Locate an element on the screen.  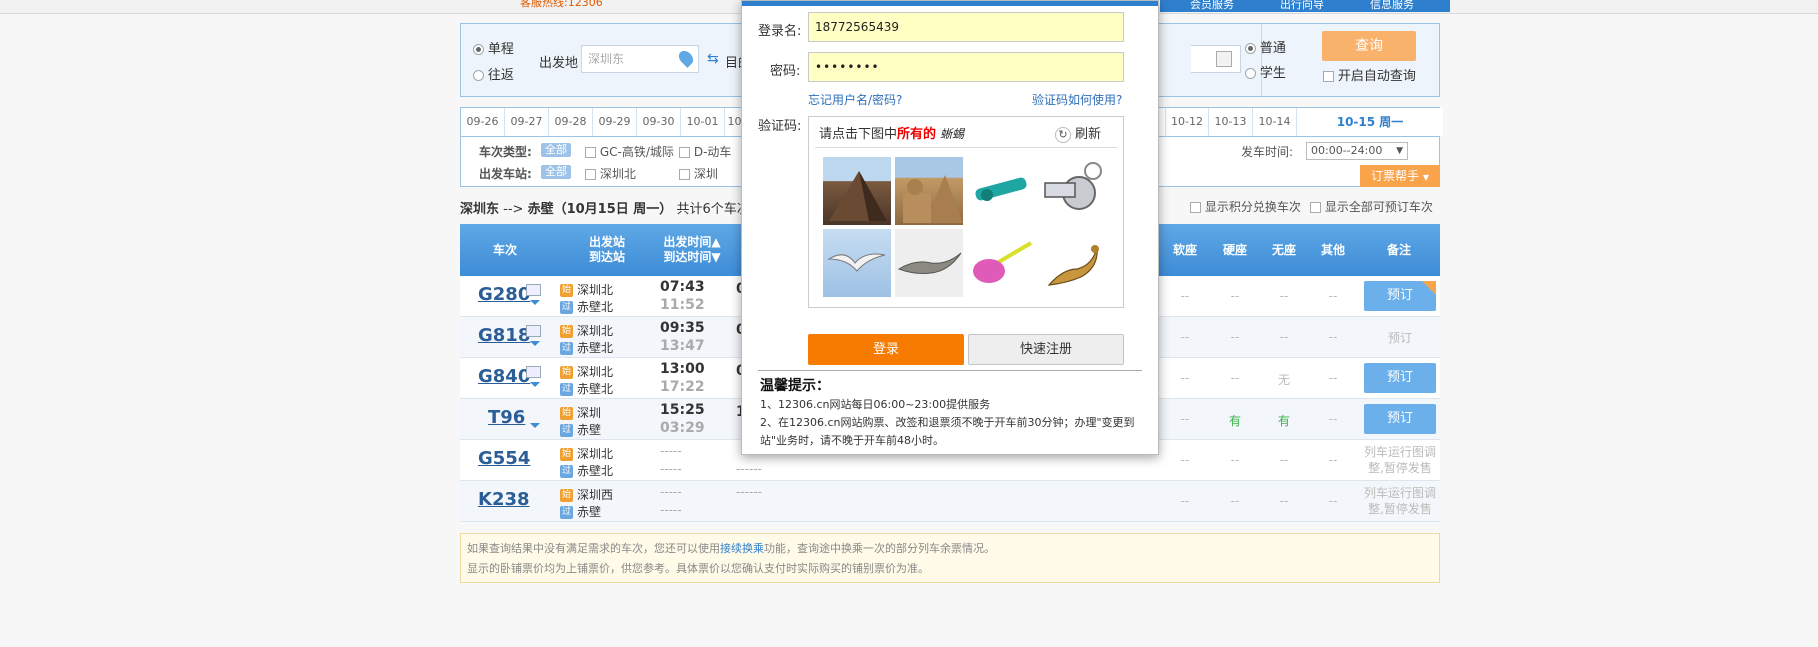
show-points-option: 显示积分兑换车次 is located at coordinates (1245, 206).